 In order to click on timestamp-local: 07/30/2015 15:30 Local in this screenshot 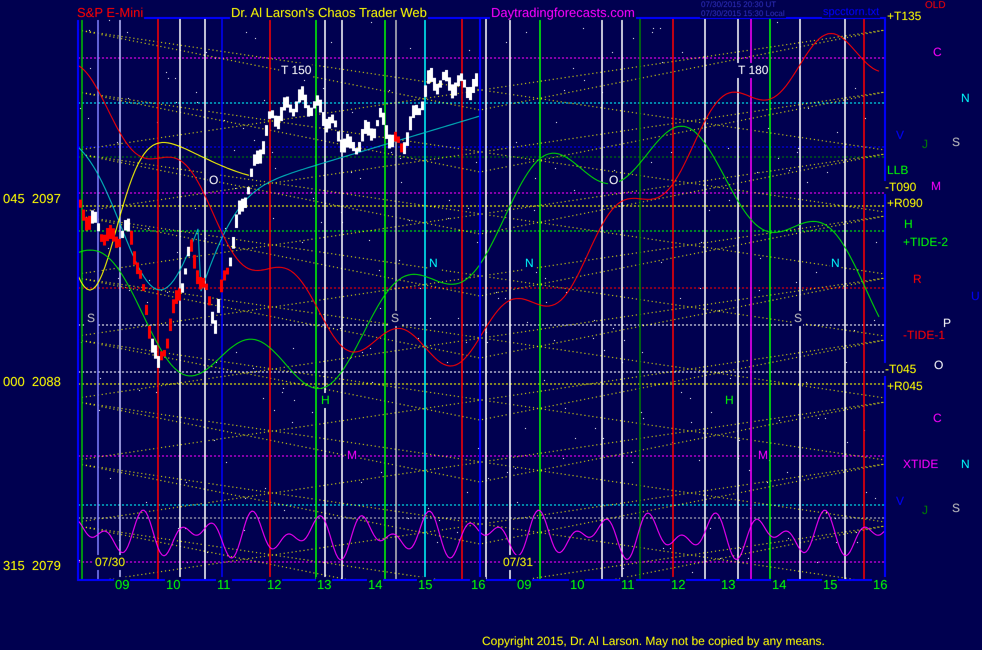, I will do `click(743, 13)`.